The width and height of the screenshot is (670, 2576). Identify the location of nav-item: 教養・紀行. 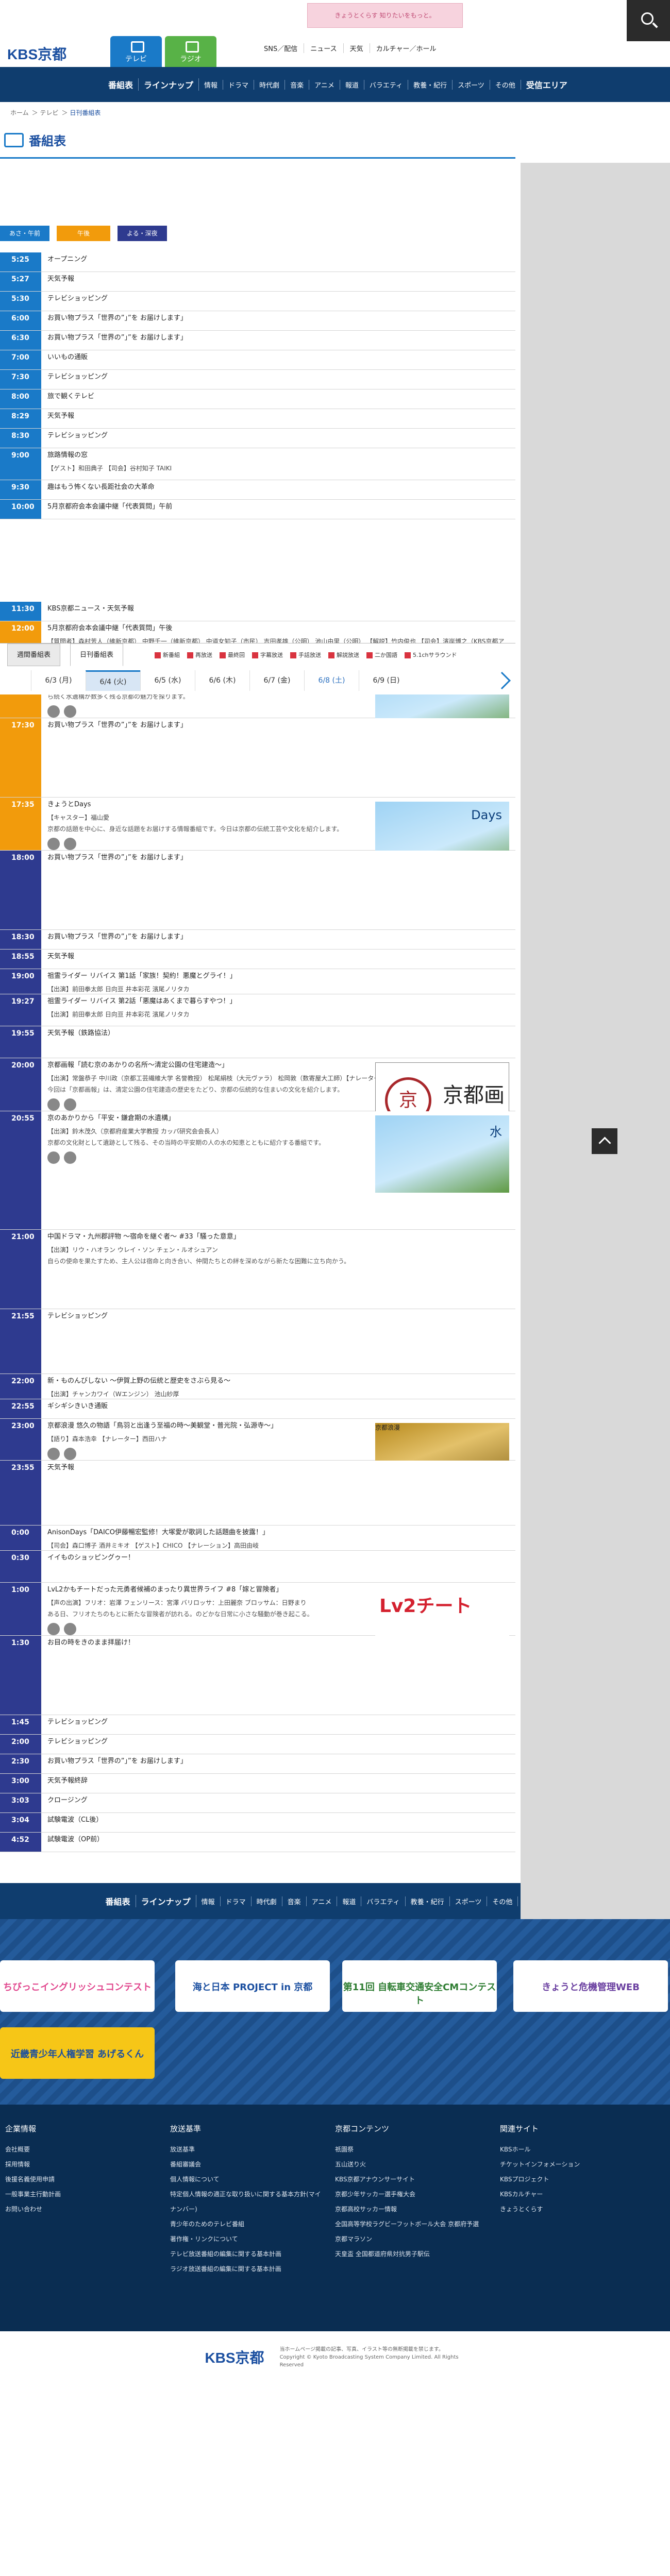
(430, 84).